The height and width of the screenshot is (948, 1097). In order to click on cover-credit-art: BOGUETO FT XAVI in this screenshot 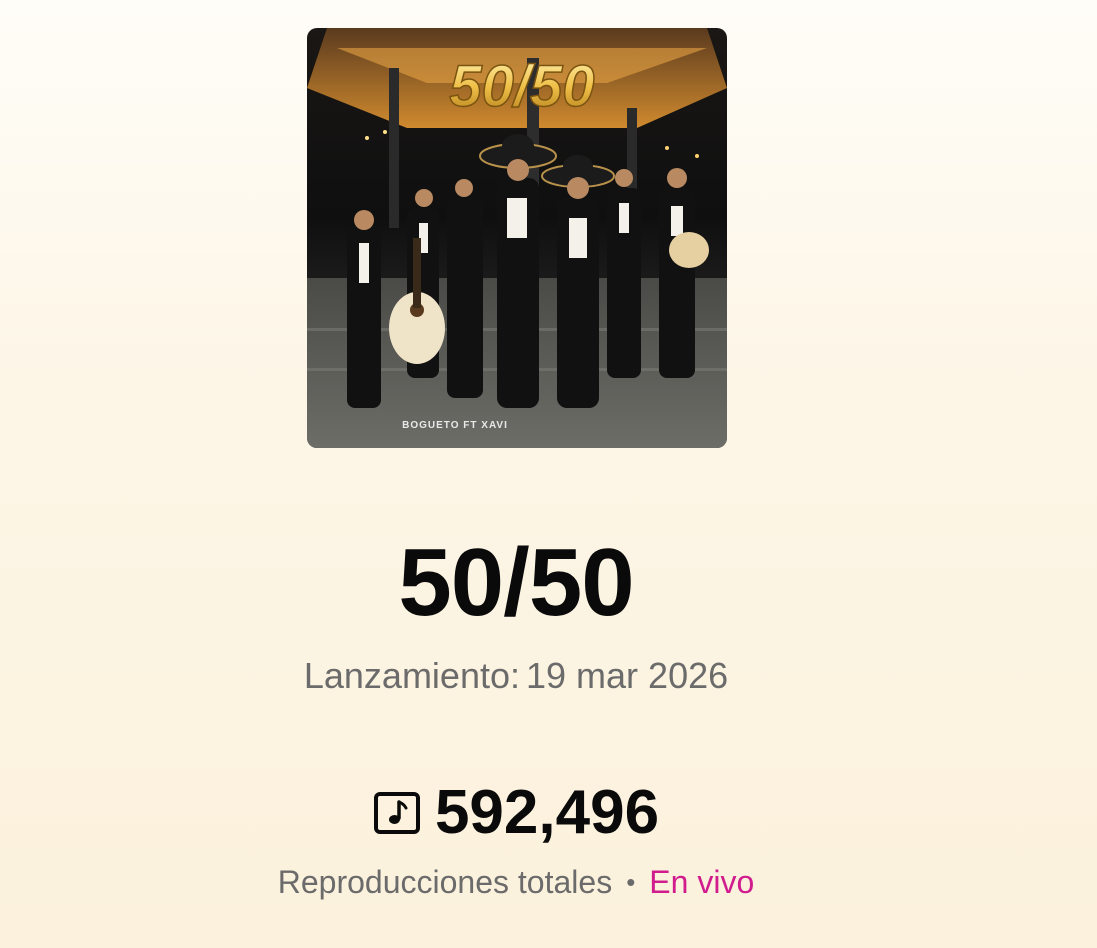, I will do `click(455, 425)`.